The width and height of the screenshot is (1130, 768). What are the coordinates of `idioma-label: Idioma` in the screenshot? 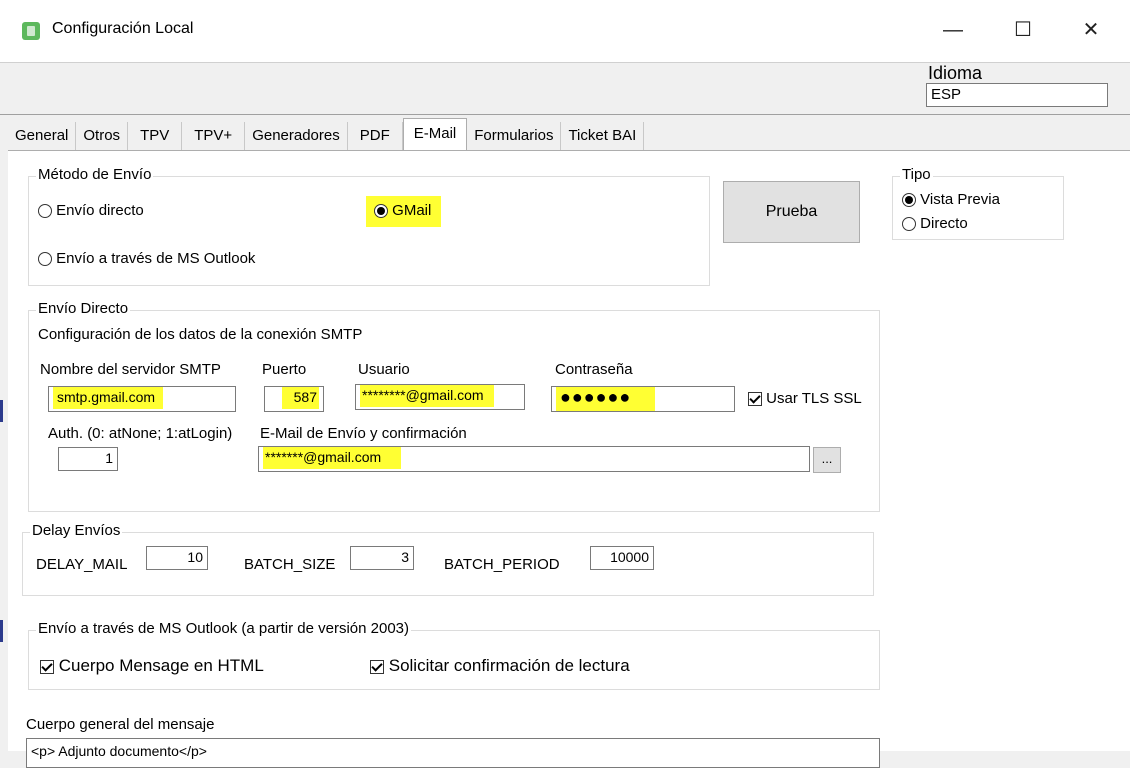 It's located at (955, 73).